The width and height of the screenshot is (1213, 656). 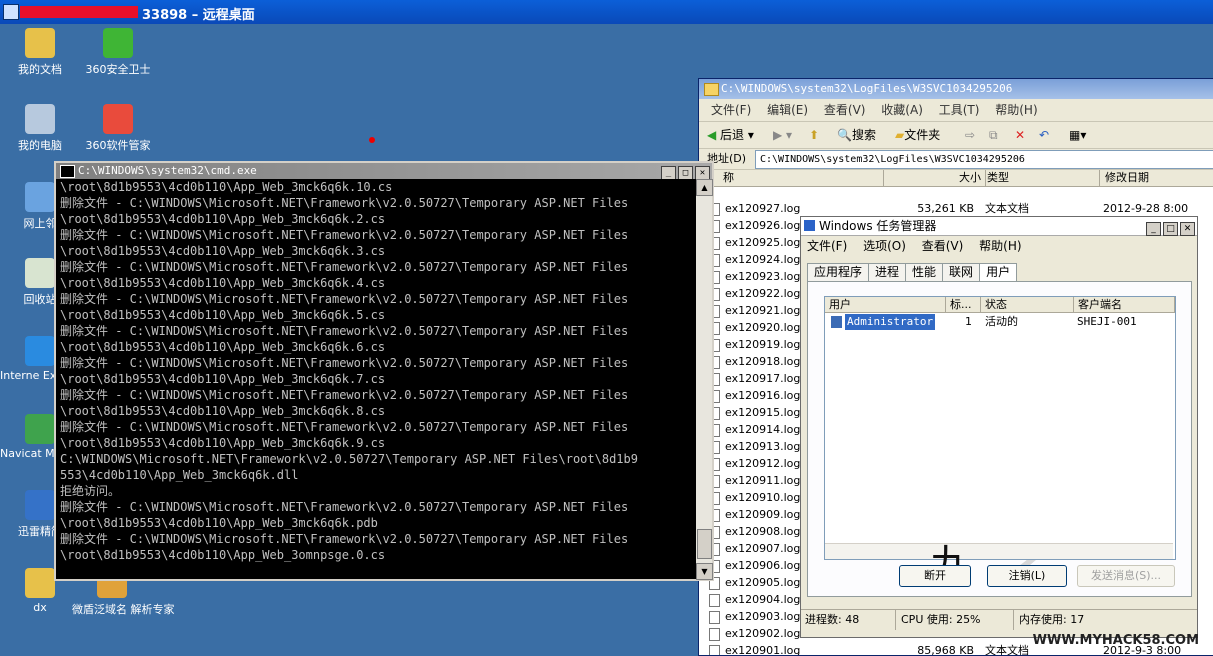 I want to click on users-list-hscroll, so click(x=999, y=551).